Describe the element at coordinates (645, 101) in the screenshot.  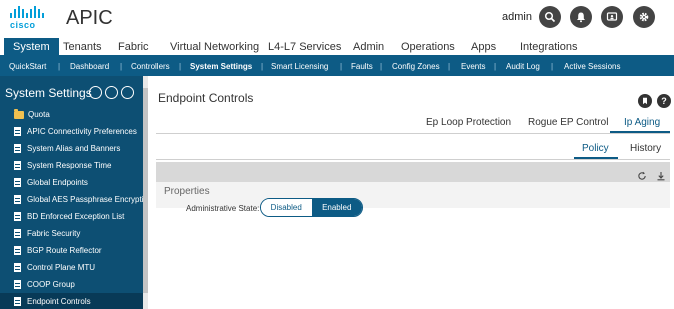
I see `bookmark-icon` at that location.